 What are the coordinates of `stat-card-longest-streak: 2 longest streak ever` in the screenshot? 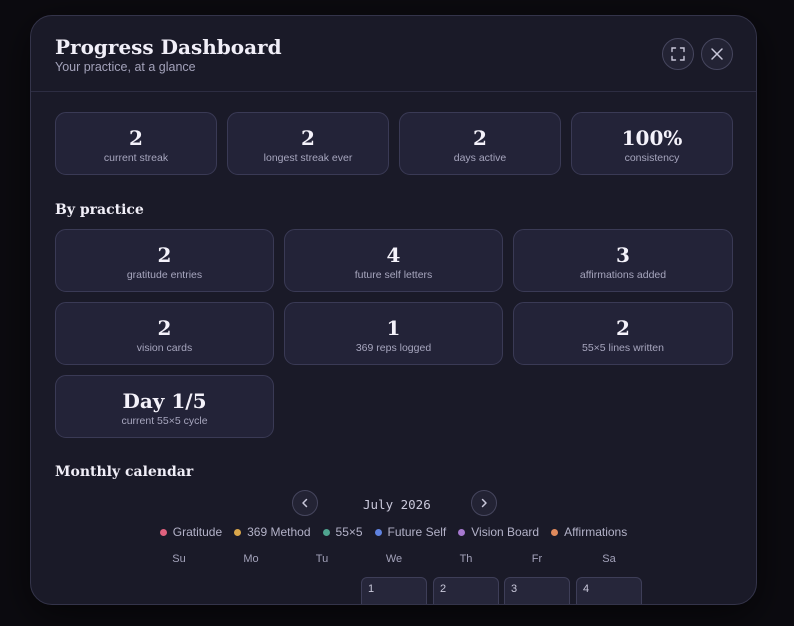 It's located at (308, 143).